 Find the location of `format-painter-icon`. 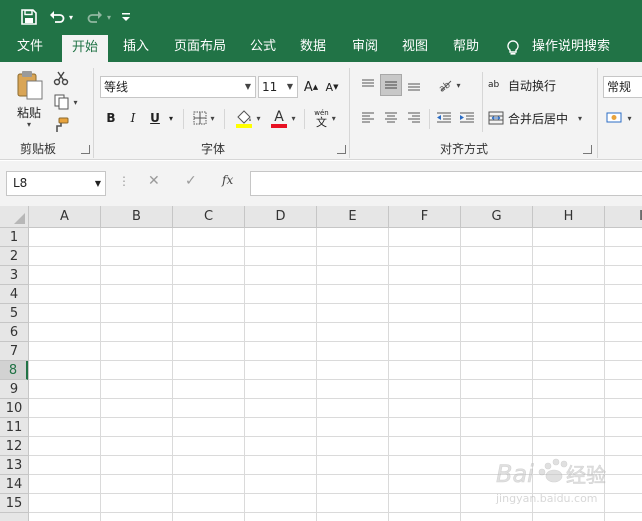

format-painter-icon is located at coordinates (61, 125).